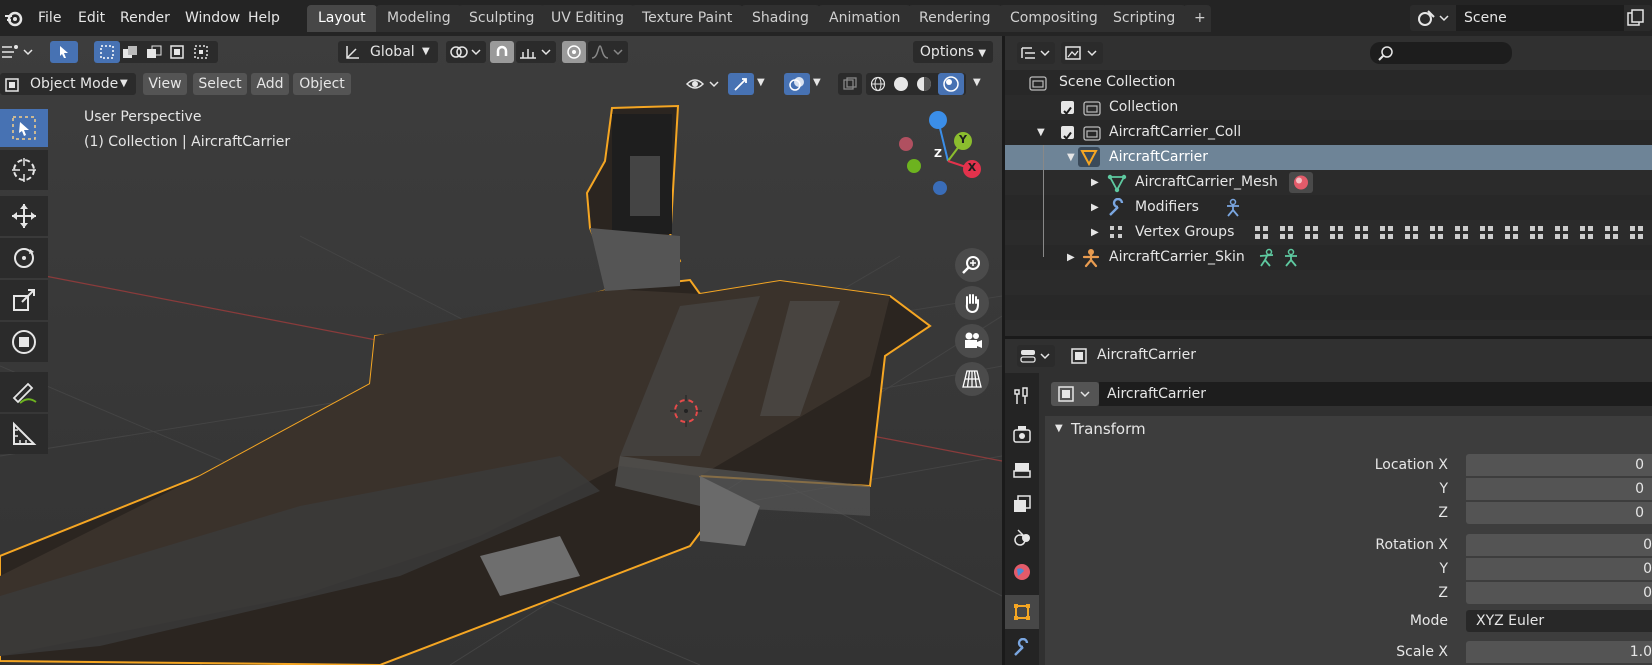 The height and width of the screenshot is (665, 1652). Describe the element at coordinates (588, 18) in the screenshot. I see `tab-uv-editing: UV Editing` at that location.